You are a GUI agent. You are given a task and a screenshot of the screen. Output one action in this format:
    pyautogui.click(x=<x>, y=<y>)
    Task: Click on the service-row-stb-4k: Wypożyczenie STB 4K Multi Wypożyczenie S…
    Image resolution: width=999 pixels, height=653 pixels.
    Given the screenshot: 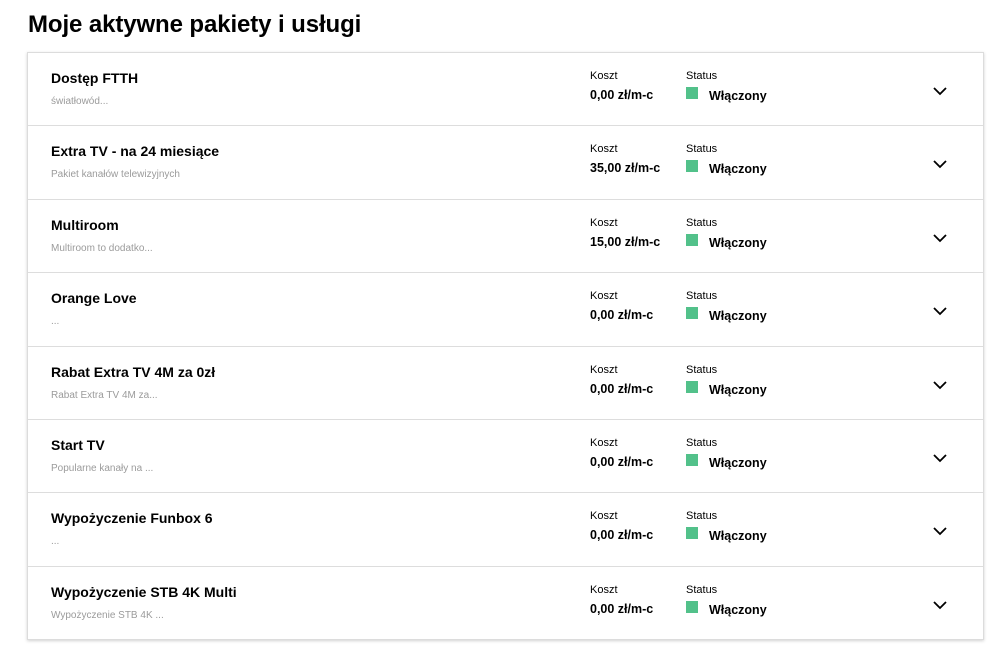 What is the action you would take?
    pyautogui.click(x=505, y=603)
    